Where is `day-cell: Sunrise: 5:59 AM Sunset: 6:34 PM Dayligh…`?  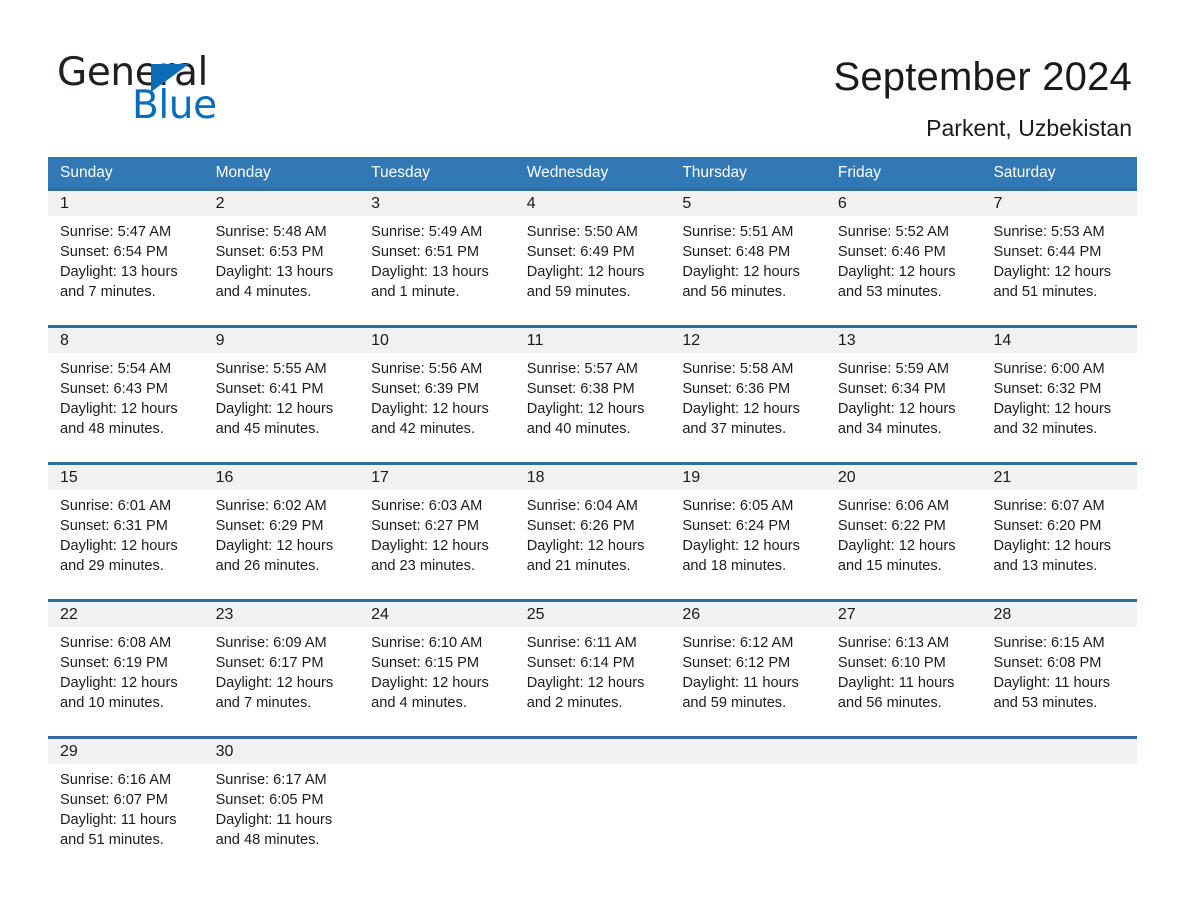
day-cell: Sunrise: 5:59 AM Sunset: 6:34 PM Dayligh… is located at coordinates (904, 410).